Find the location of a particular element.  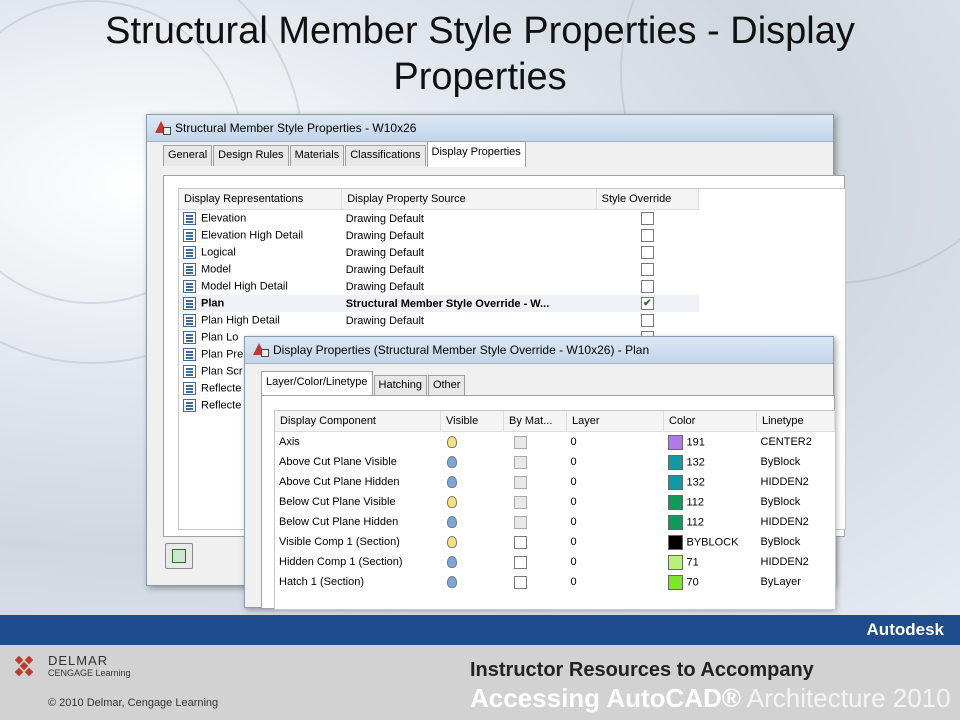

table-row: Below Cut Plane Visible 0 112 ByBlock is located at coordinates (555, 502).